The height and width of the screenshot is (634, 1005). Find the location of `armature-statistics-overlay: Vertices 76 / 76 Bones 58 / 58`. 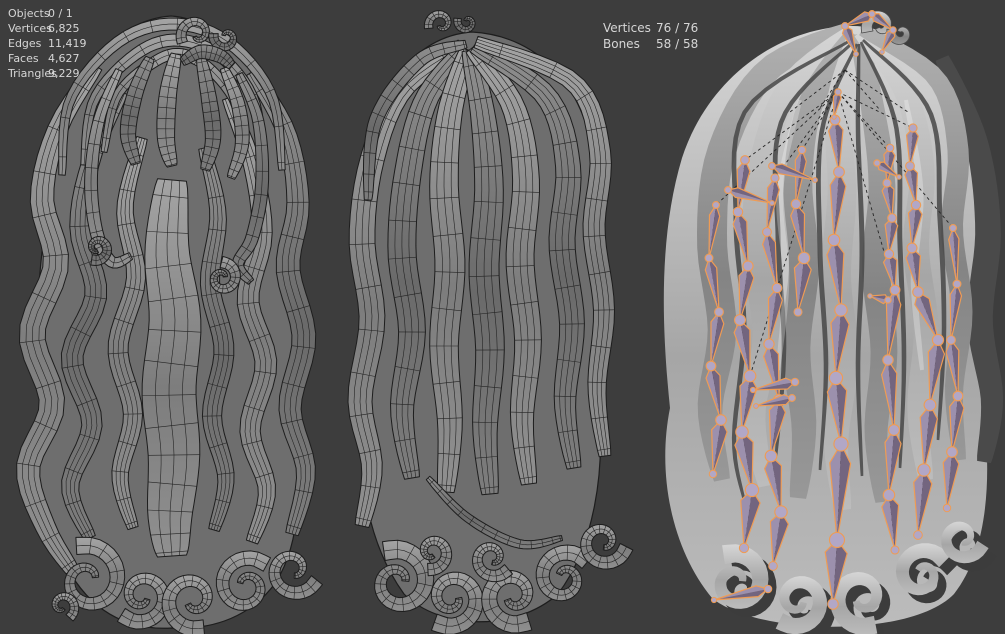

armature-statistics-overlay: Vertices 76 / 76 Bones 58 / 58 is located at coordinates (650, 36).